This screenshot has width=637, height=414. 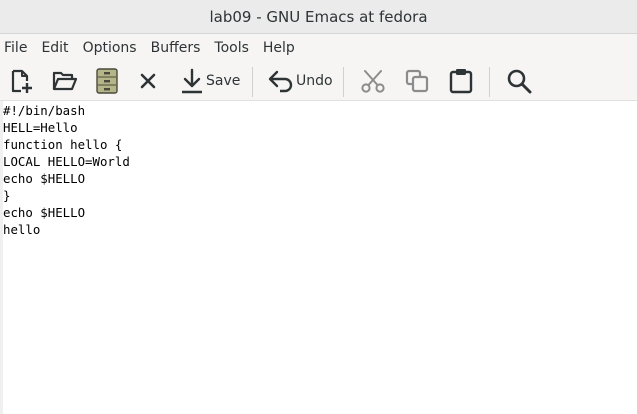 I want to click on new-file-icon, so click(x=21, y=81).